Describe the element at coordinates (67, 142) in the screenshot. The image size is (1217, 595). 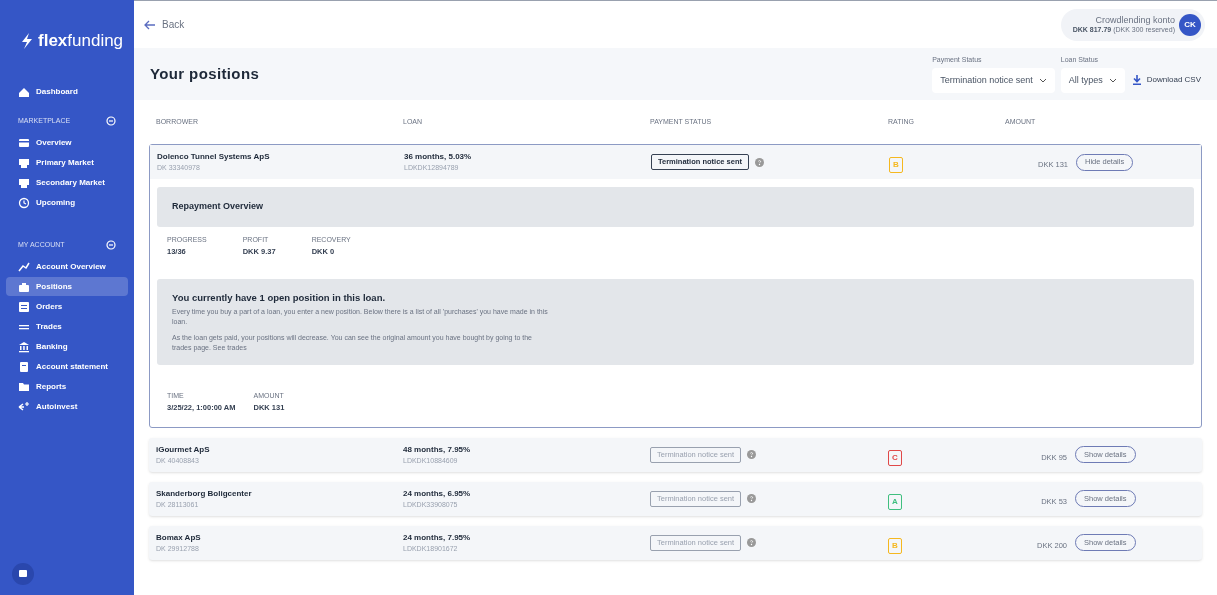
I see `nav-item: Overview` at that location.